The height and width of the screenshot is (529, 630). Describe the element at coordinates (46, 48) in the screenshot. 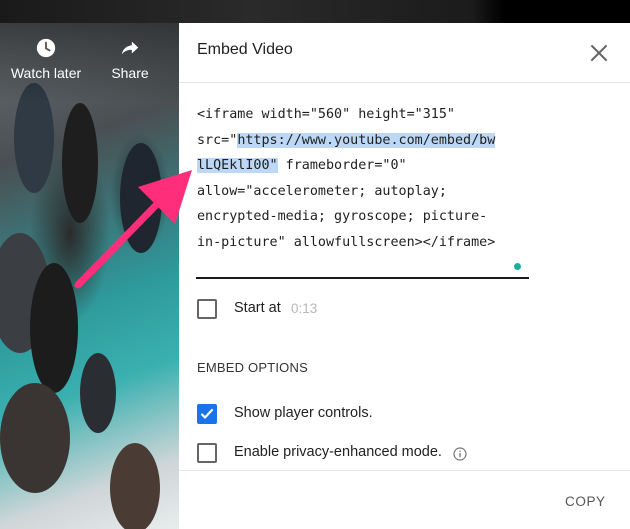

I see `clock-icon` at that location.